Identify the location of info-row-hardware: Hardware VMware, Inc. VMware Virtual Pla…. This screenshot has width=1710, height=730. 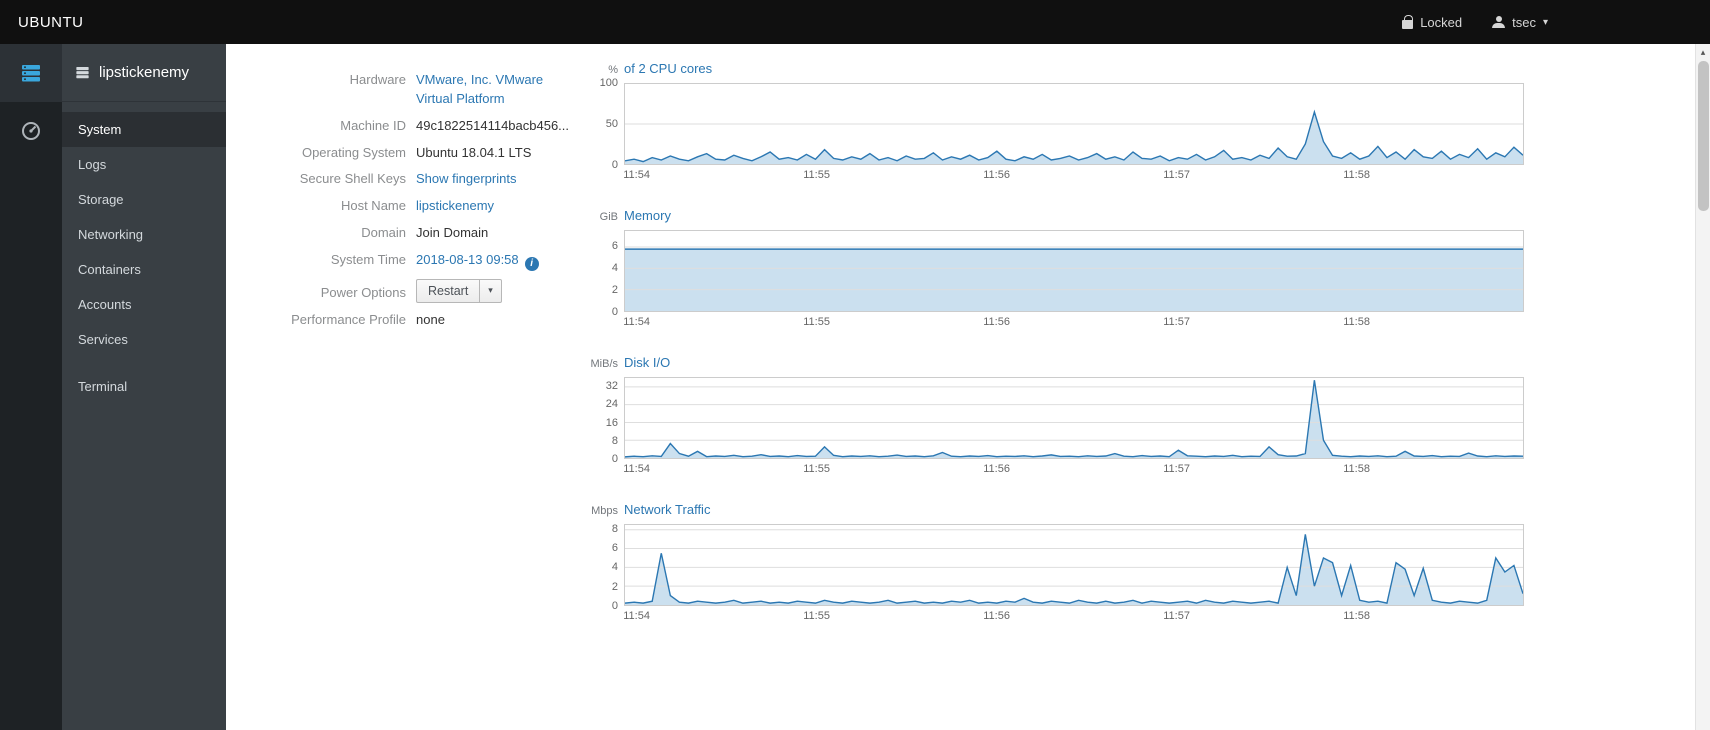
(408, 90).